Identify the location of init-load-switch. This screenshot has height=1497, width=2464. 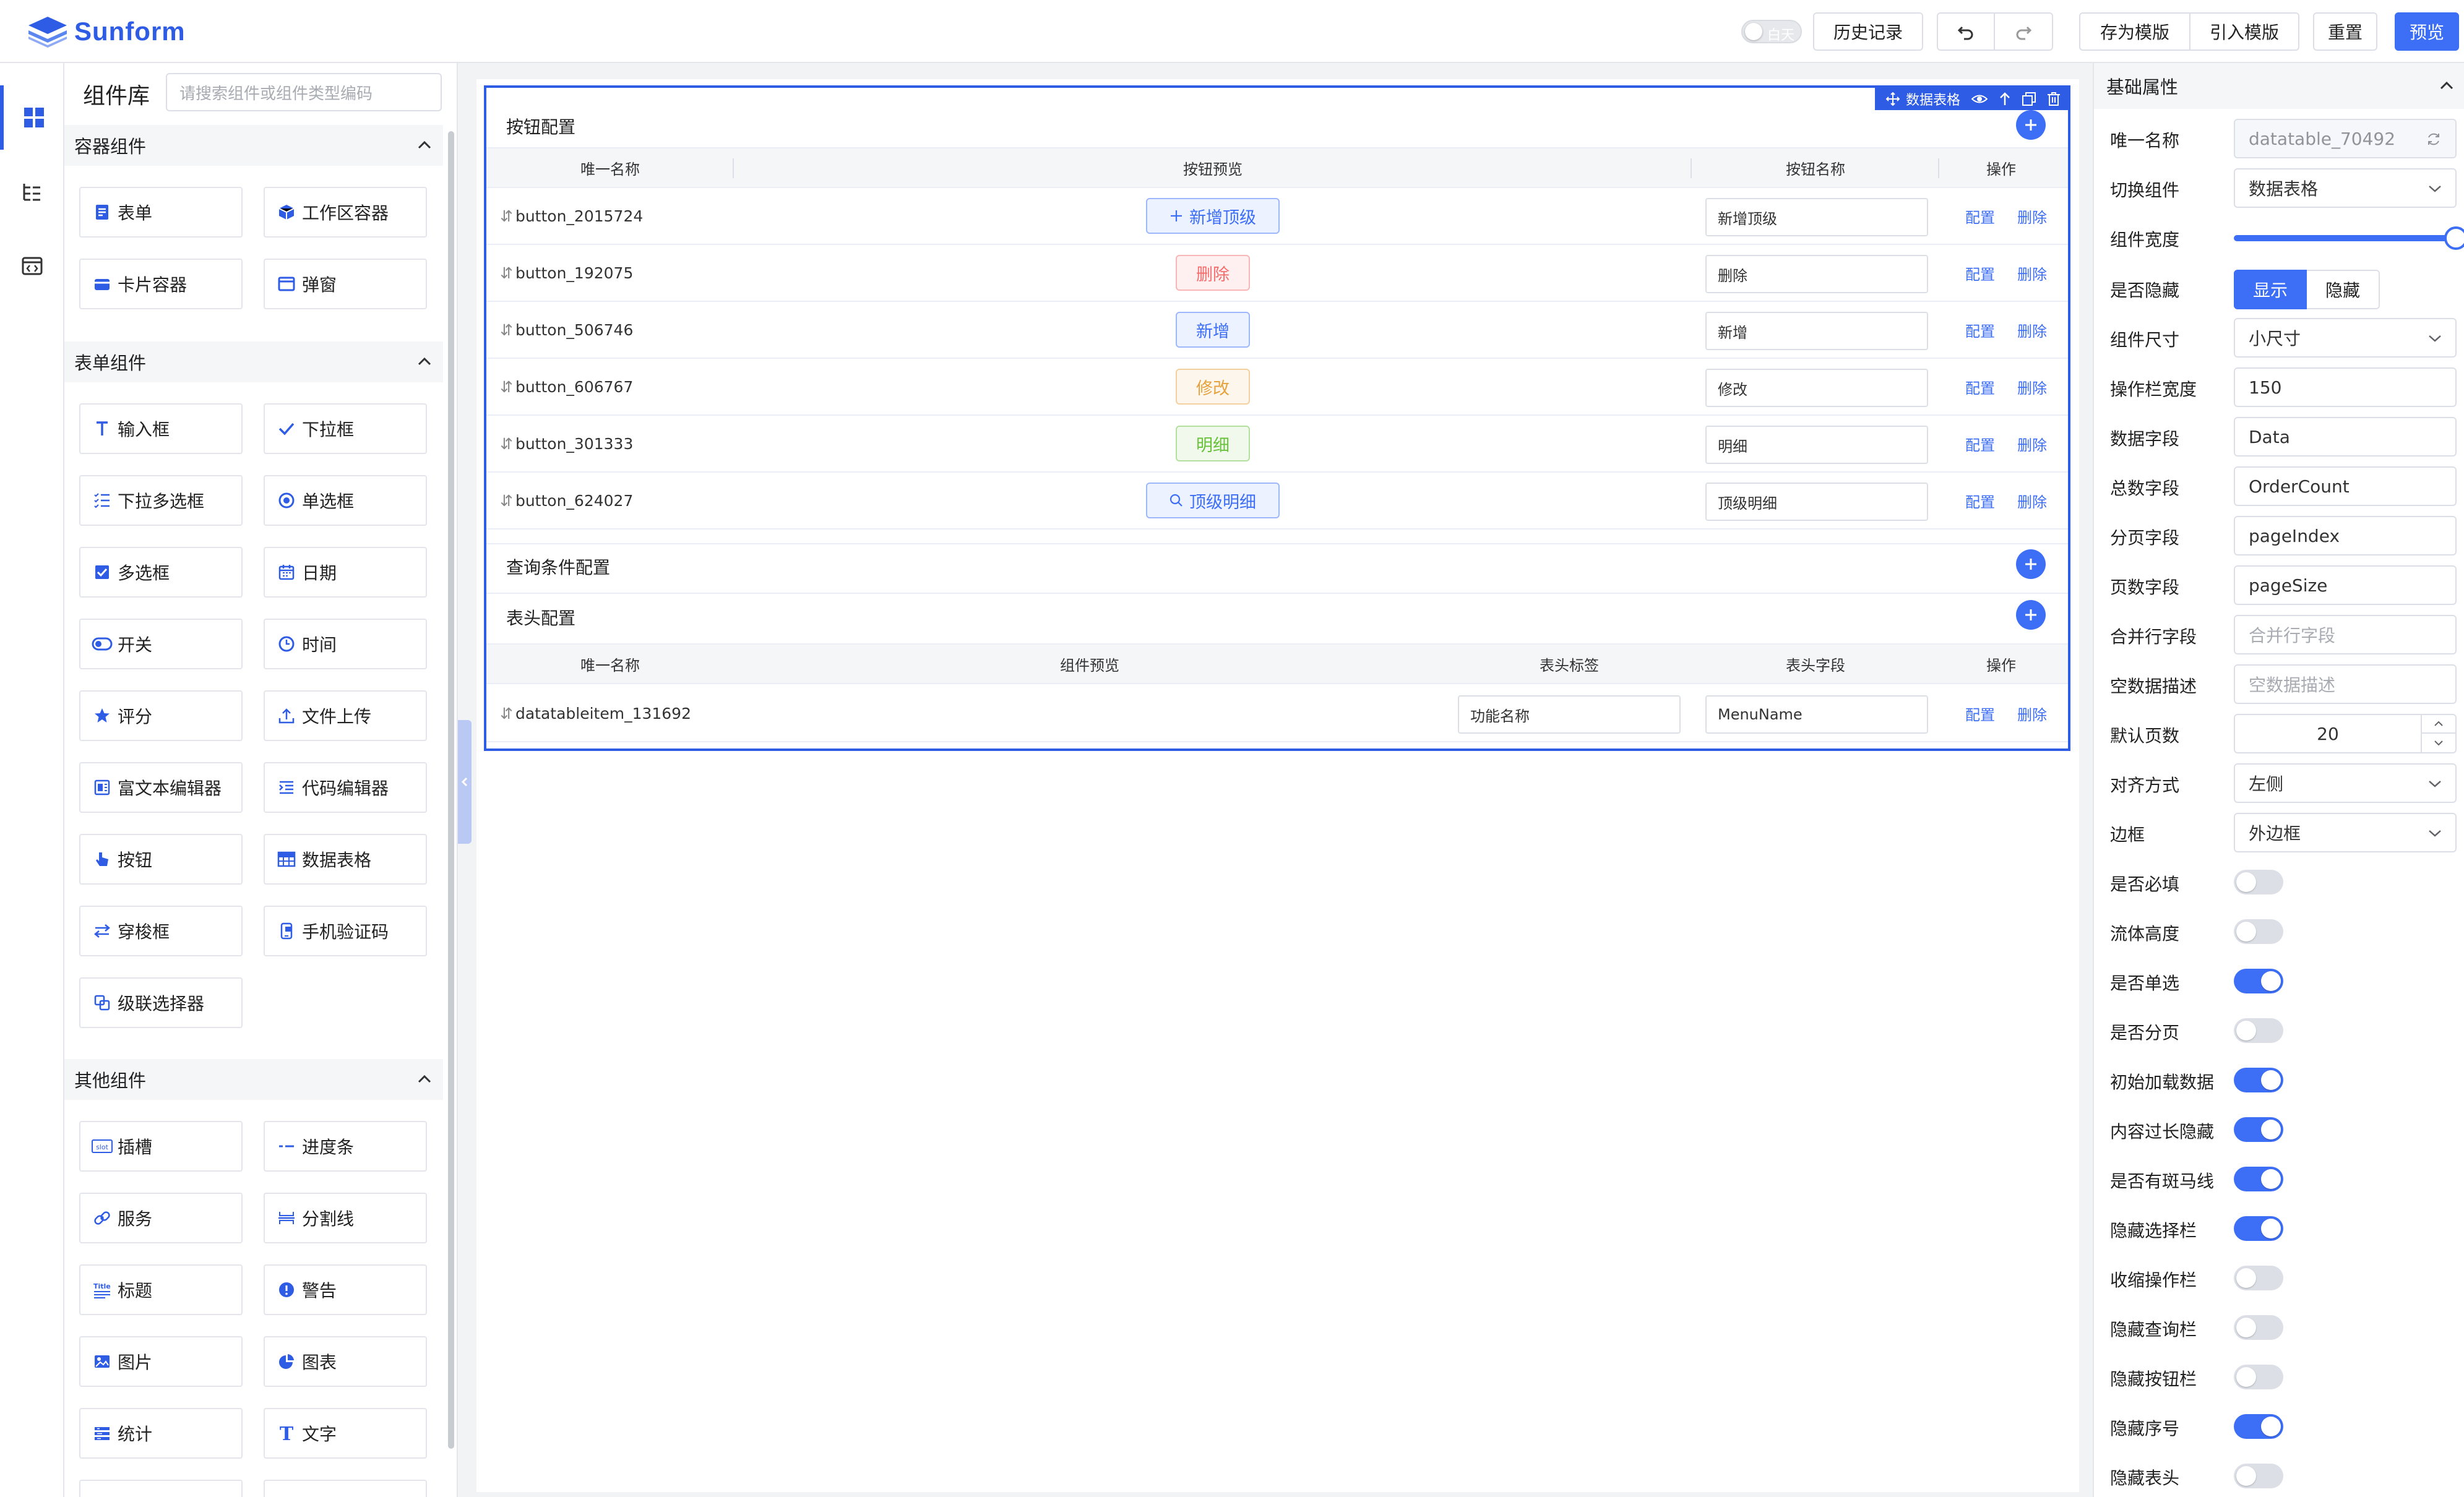
(2258, 1080).